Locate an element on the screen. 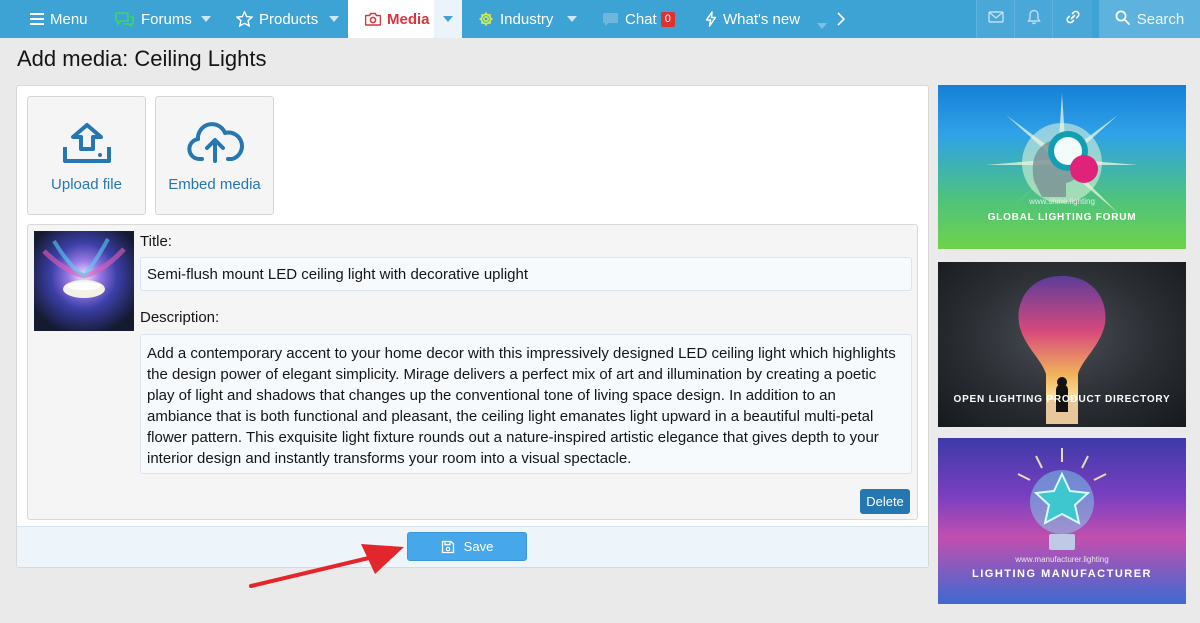 The height and width of the screenshot is (623, 1200). attachment-thumbnail is located at coordinates (84, 281).